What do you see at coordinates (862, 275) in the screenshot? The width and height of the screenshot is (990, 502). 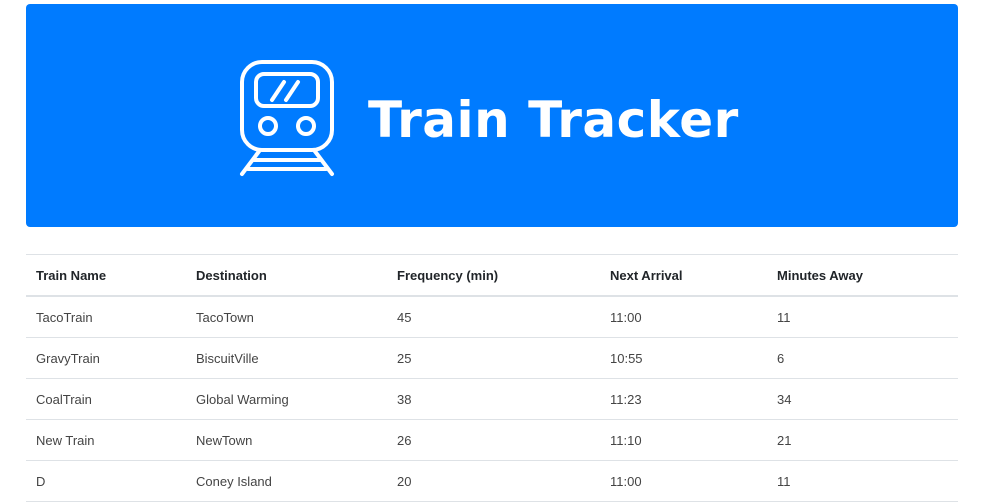 I see `column-header-minutes-away: Minutes Away` at bounding box center [862, 275].